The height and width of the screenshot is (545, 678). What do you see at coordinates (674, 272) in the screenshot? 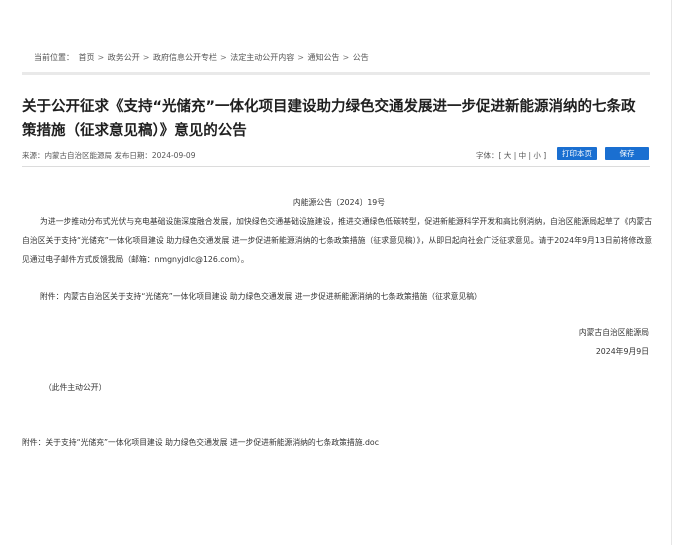
I see `page-right-edge` at bounding box center [674, 272].